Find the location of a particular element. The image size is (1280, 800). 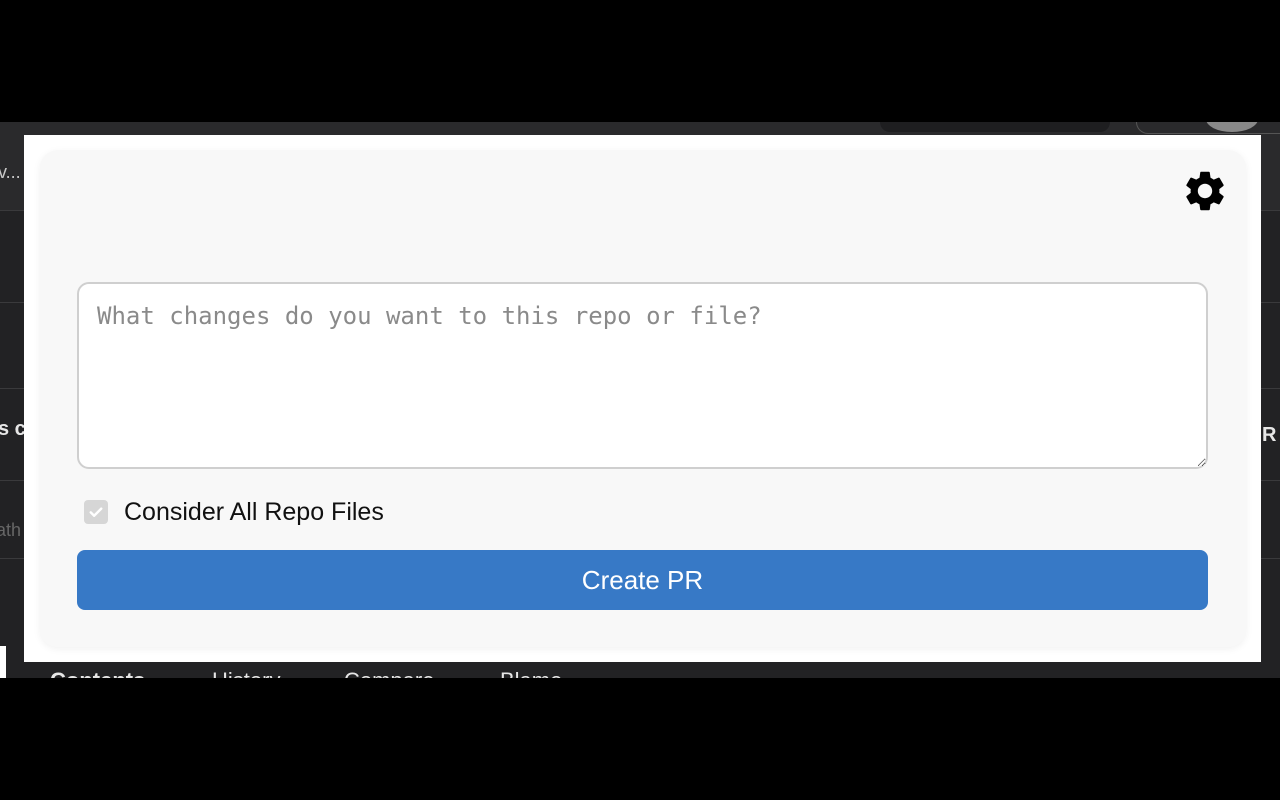

tab-contents: Contents is located at coordinates (97, 673).